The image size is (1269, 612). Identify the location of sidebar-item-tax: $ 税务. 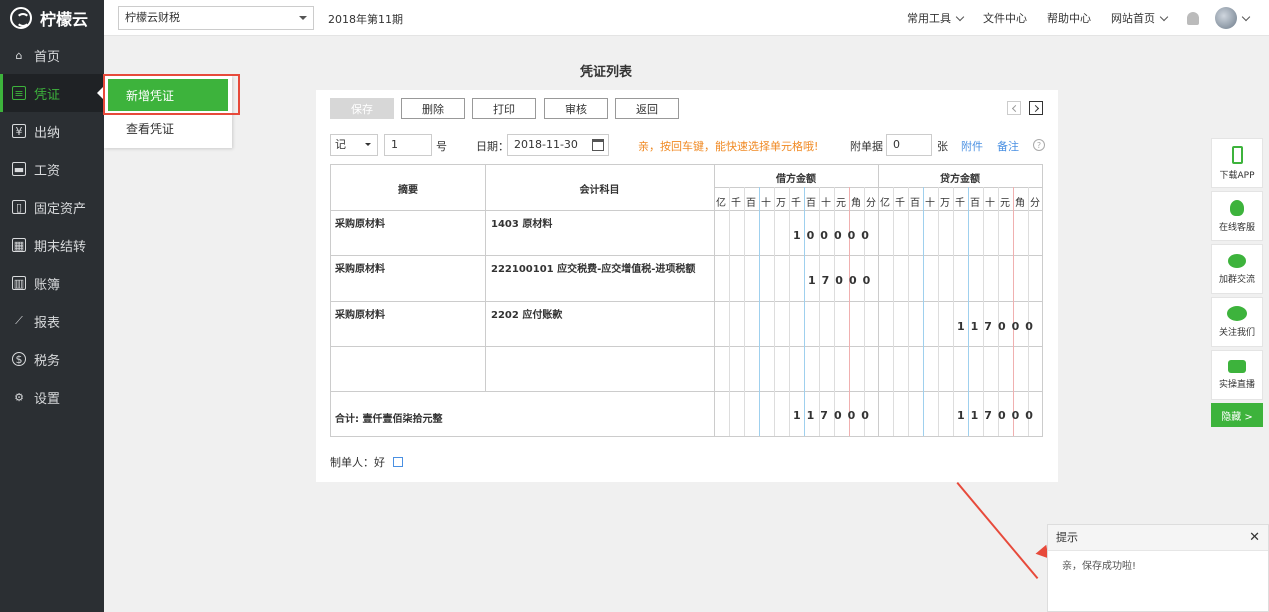
(52, 359).